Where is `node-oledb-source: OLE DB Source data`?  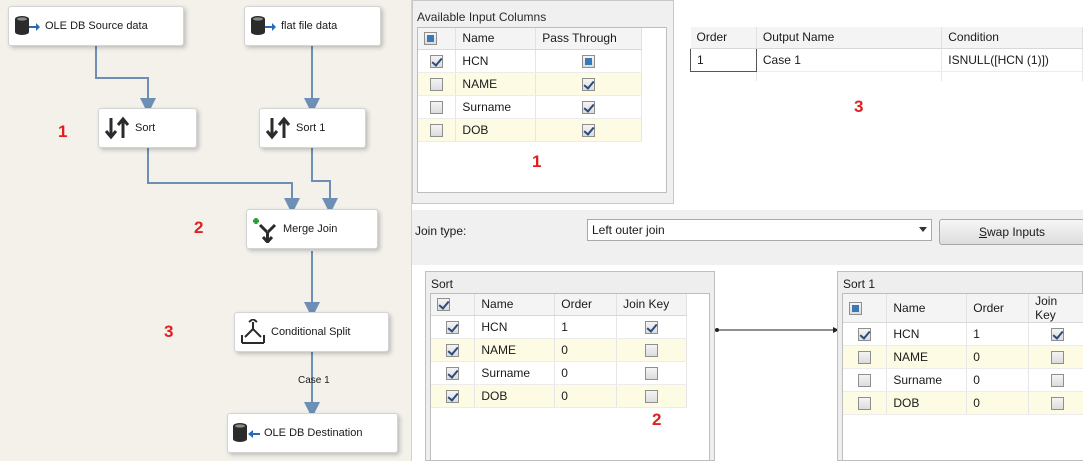 node-oledb-source: OLE DB Source data is located at coordinates (96, 26).